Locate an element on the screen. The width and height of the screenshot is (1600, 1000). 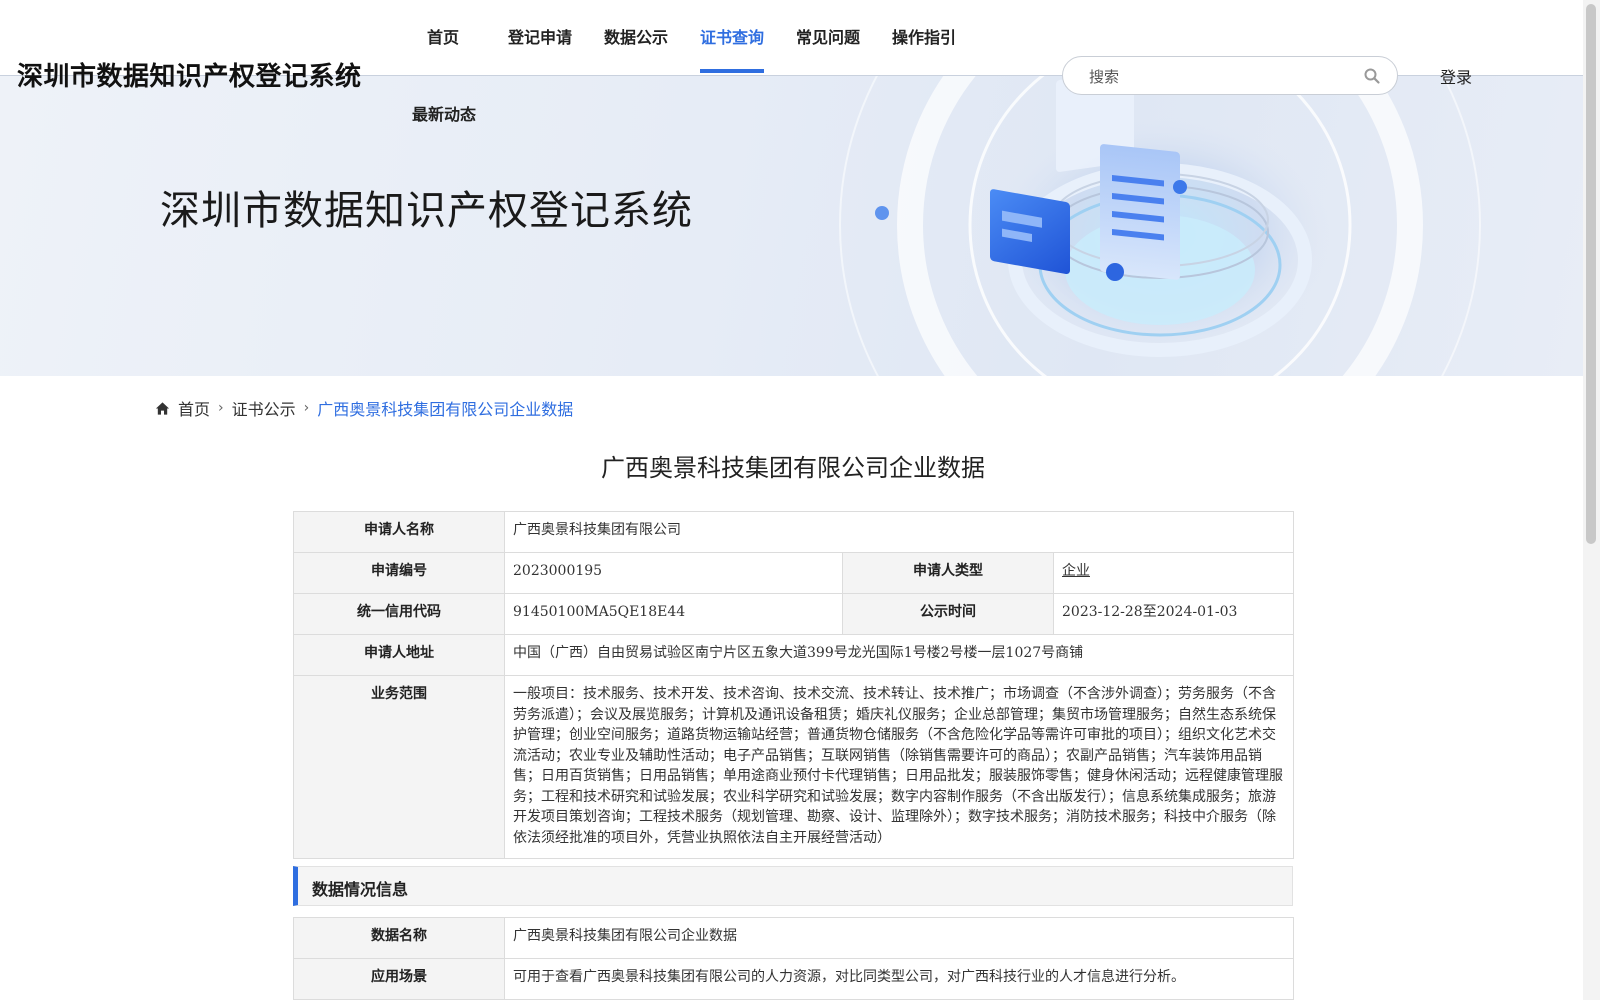
search-box is located at coordinates (1230, 76).